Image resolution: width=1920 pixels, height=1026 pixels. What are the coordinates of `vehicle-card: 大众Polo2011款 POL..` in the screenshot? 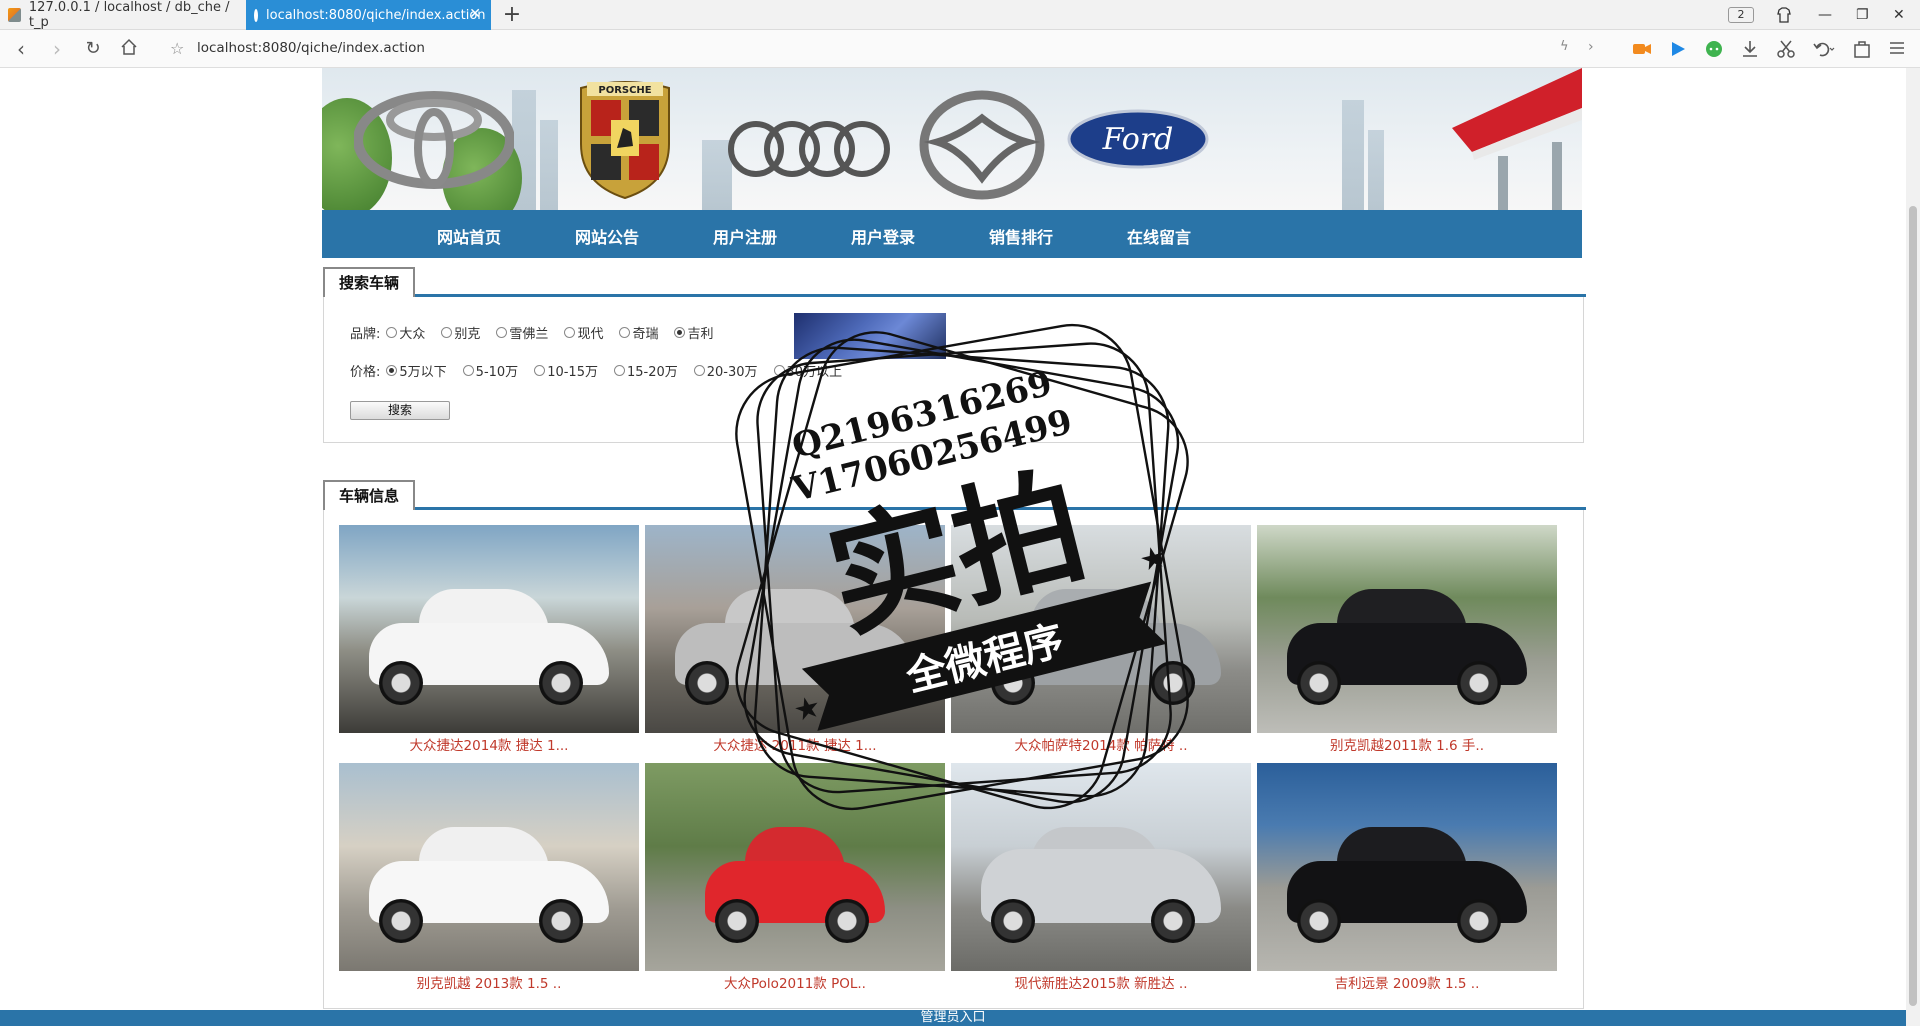 It's located at (795, 880).